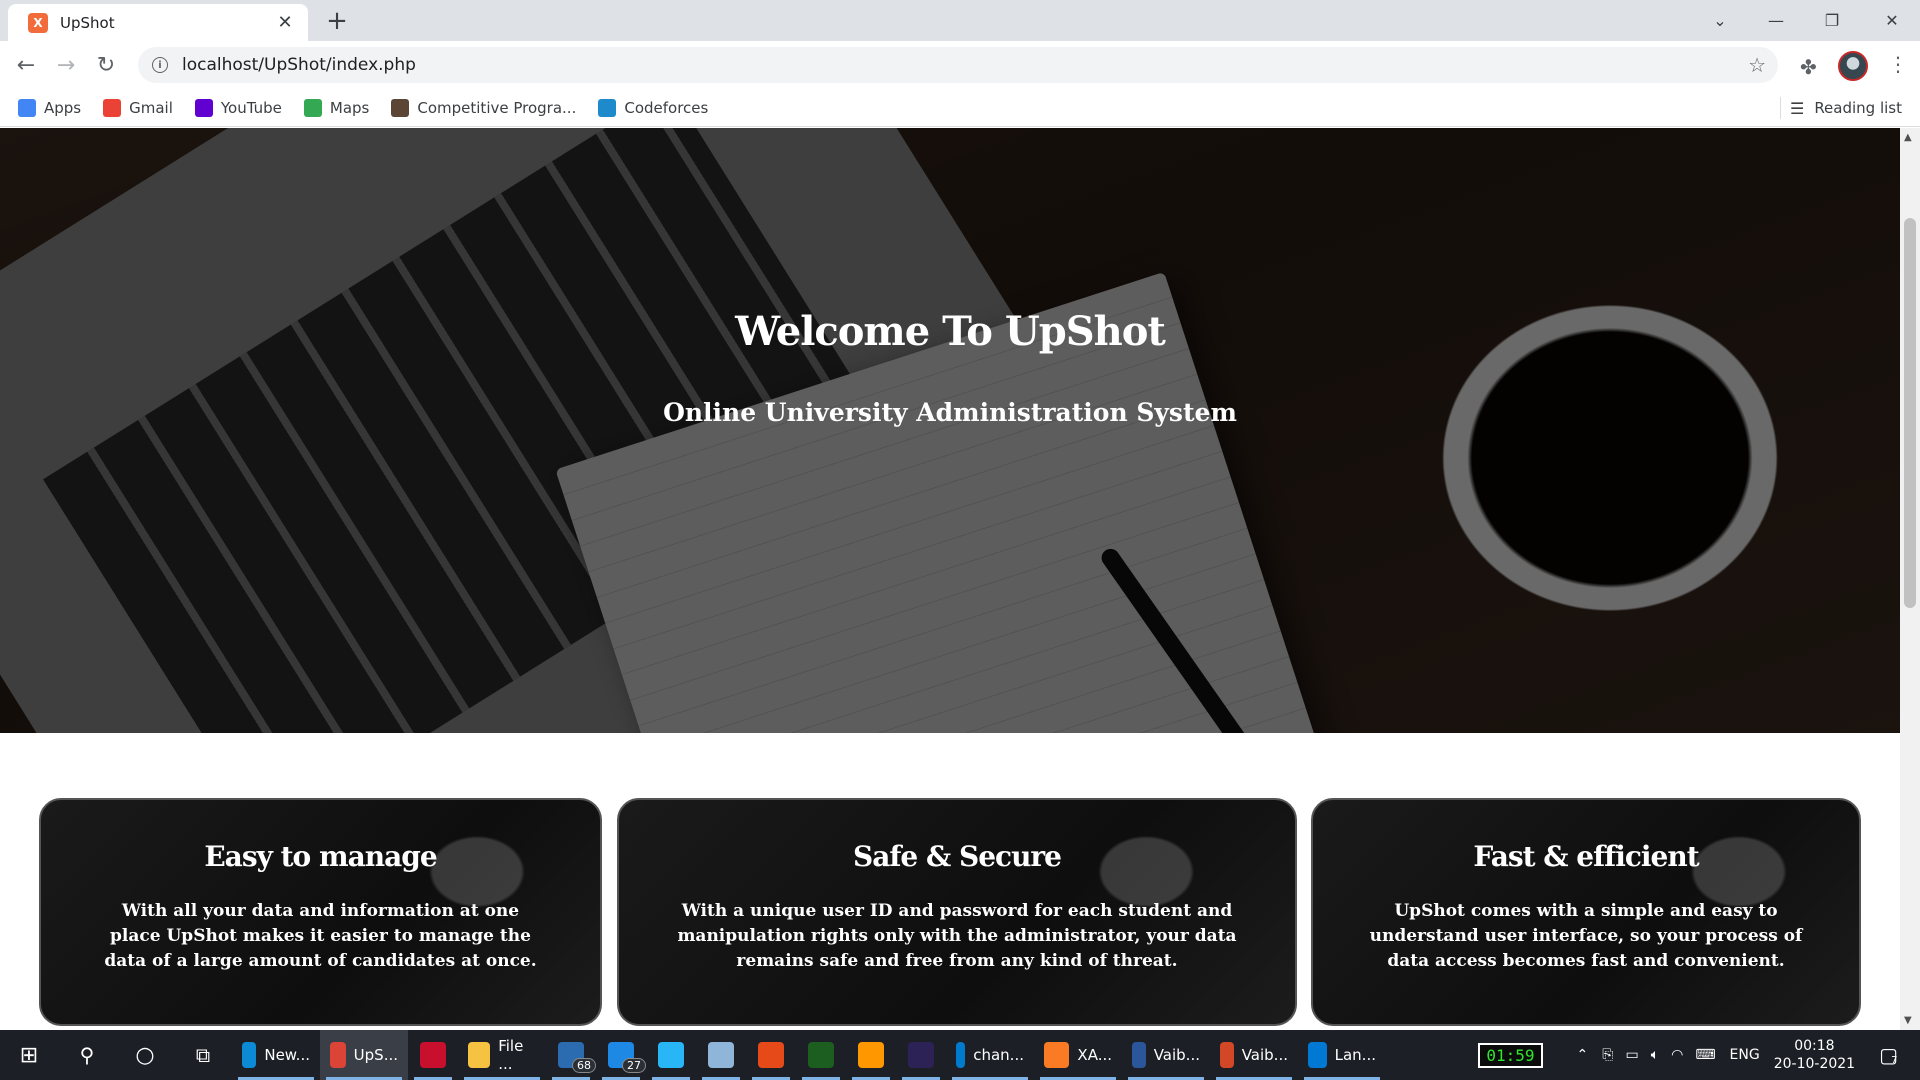 This screenshot has height=1080, width=1920. I want to click on meet-now-icon: ⎘, so click(1607, 1055).